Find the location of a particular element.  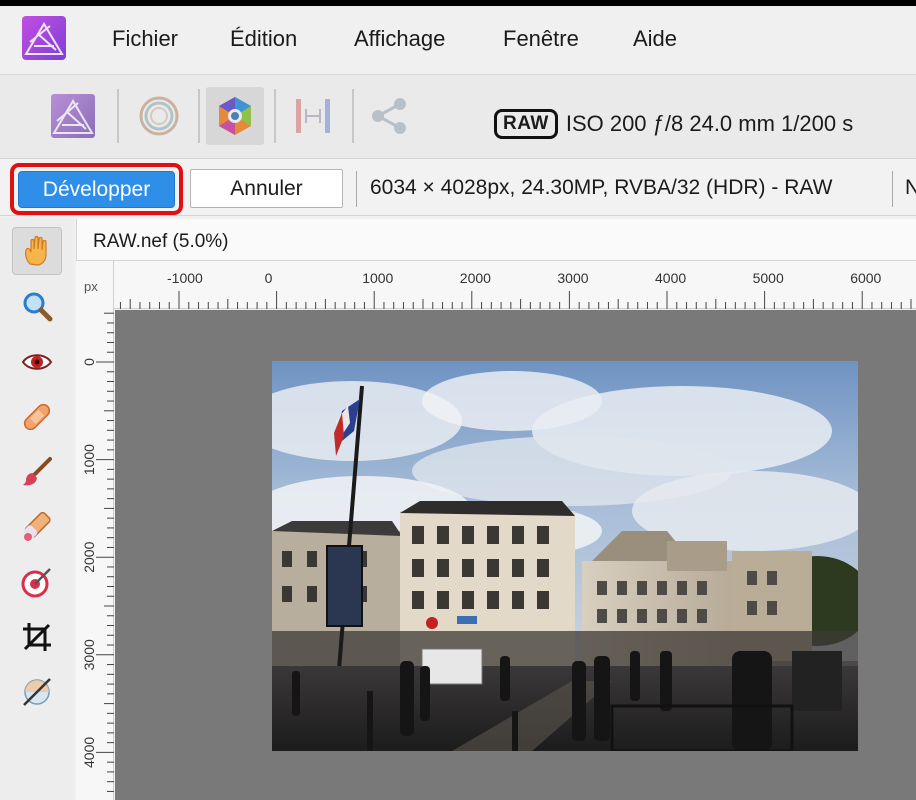

menu-bar: Fichier Édition Affichage Fenêtre Aide is located at coordinates (458, 40).